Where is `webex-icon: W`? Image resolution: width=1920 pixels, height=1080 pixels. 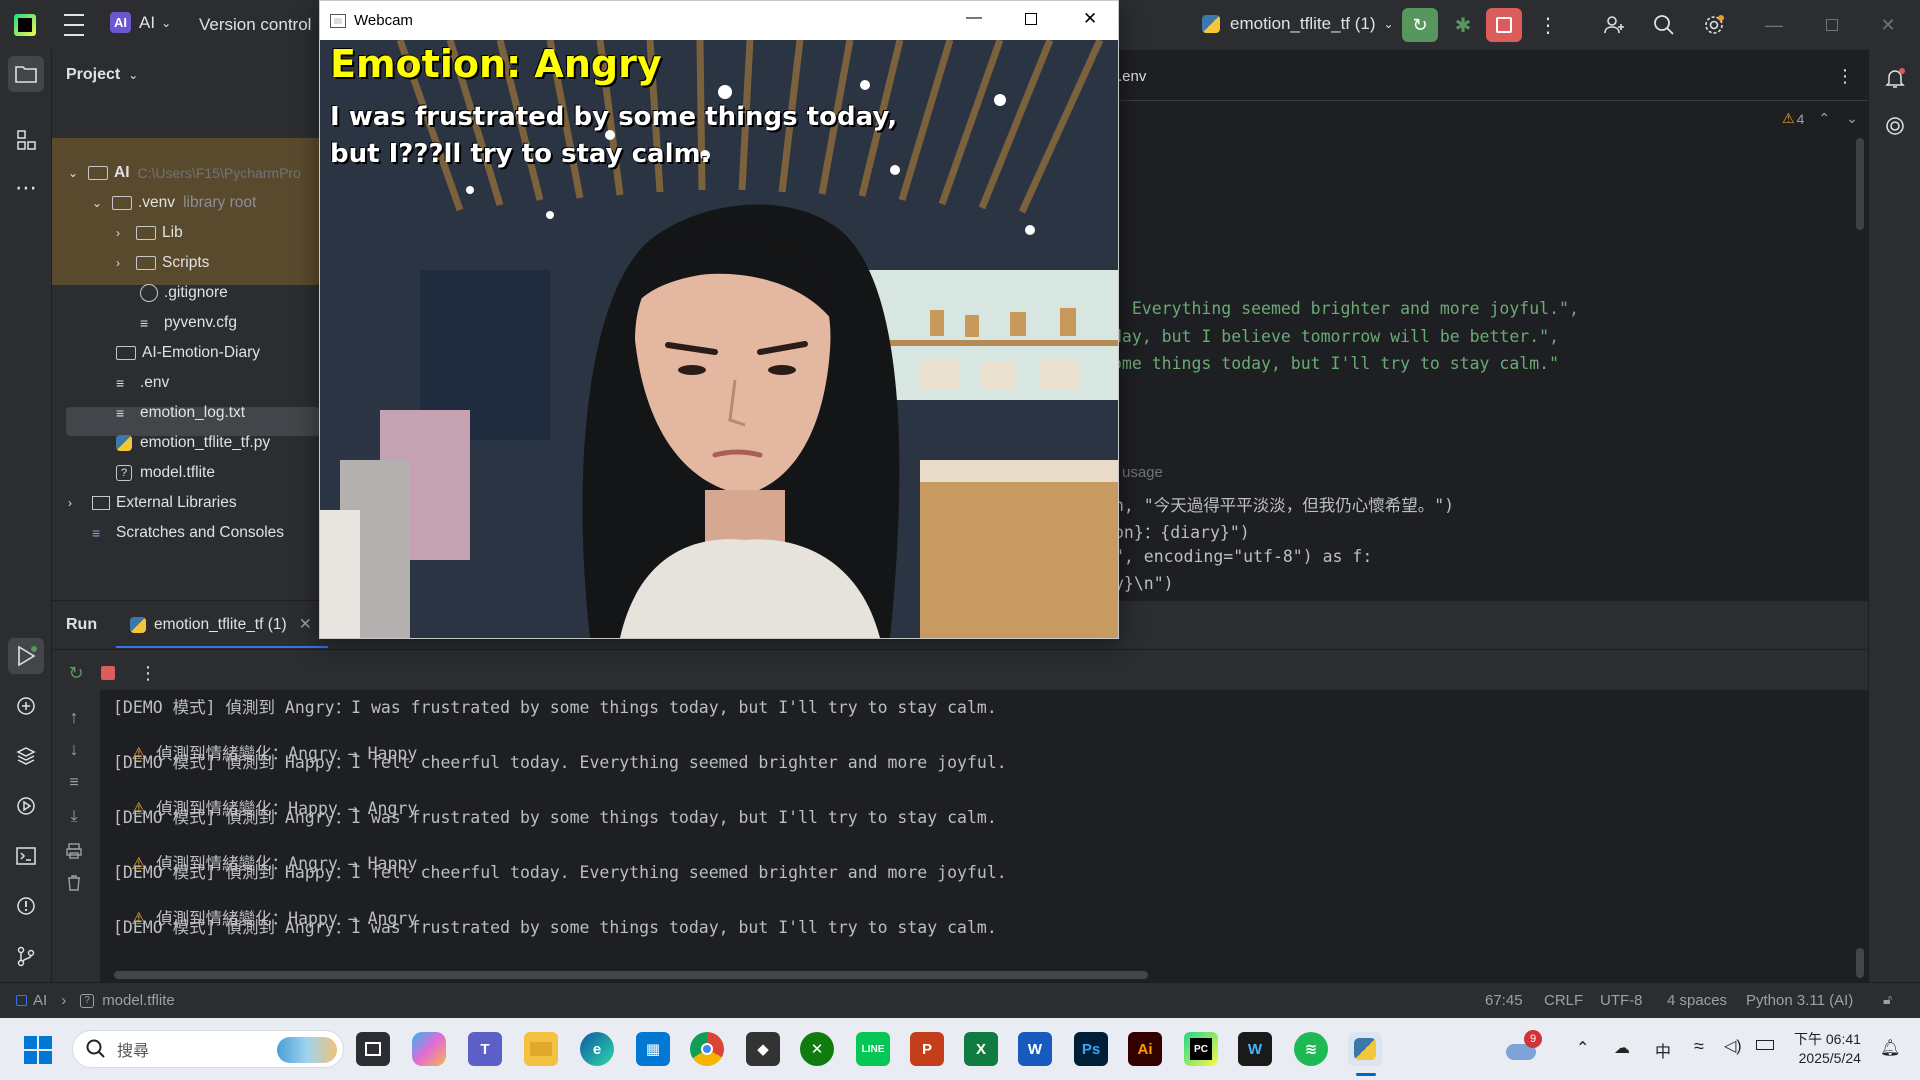 webex-icon: W is located at coordinates (1255, 1049).